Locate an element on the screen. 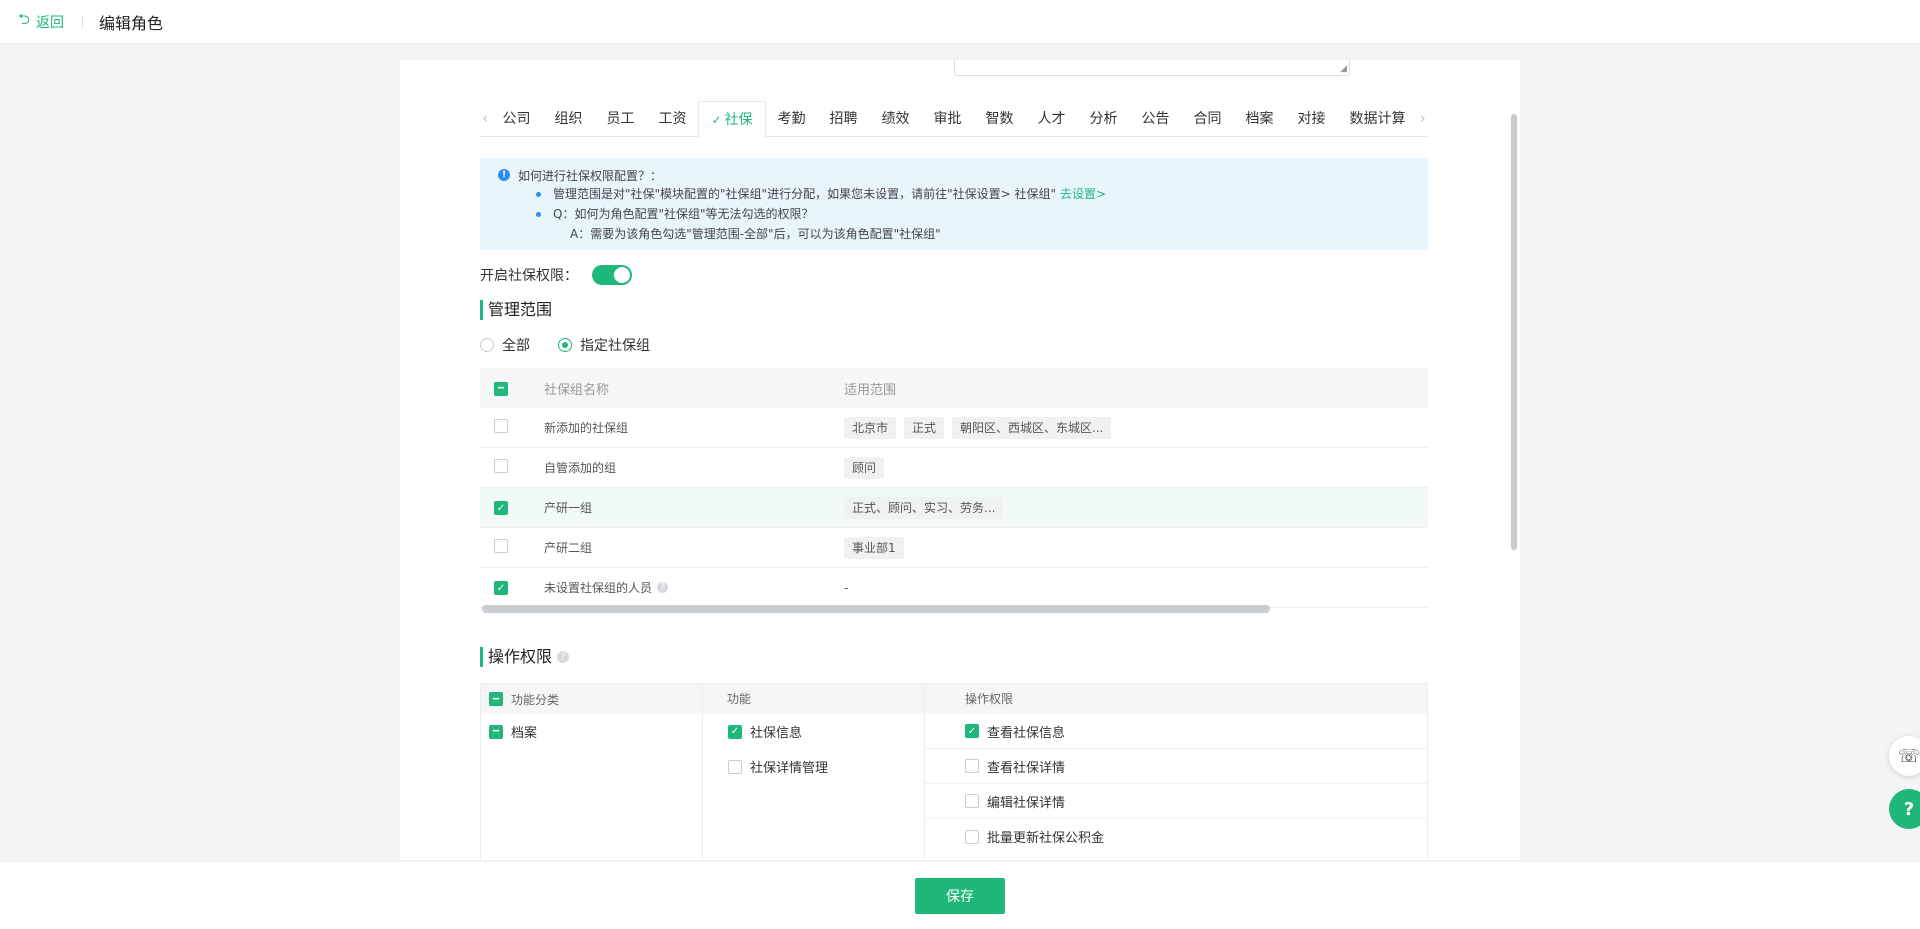 This screenshot has width=1920, height=929. save-button: 保存 is located at coordinates (960, 895).